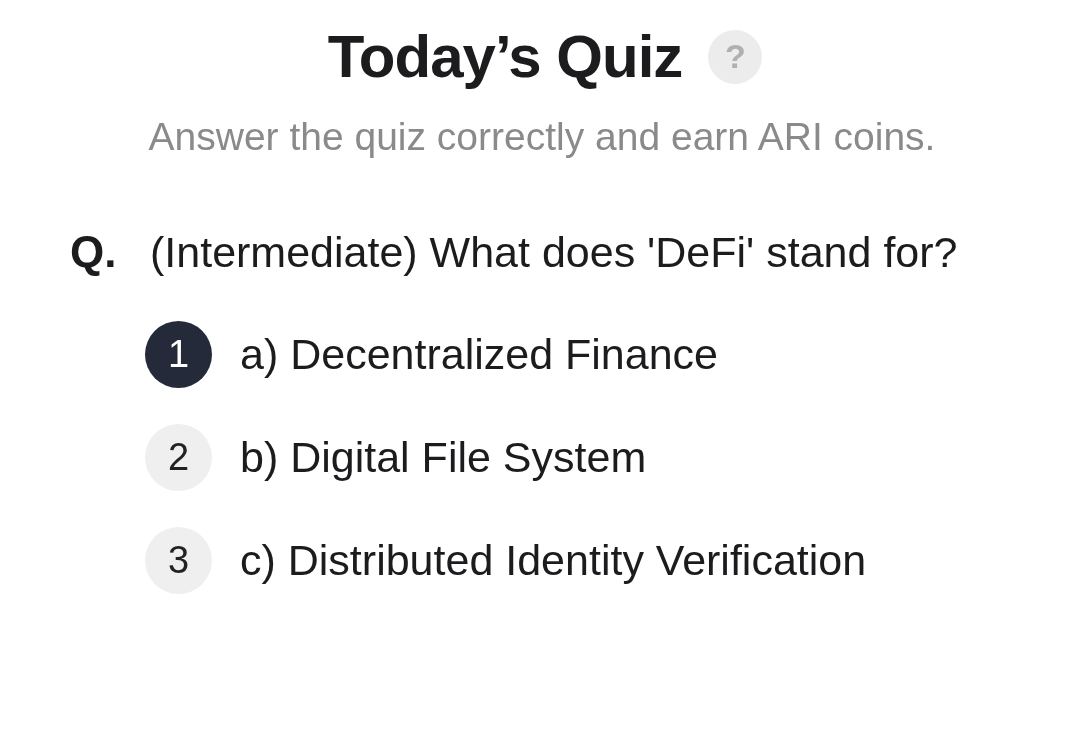 The image size is (1080, 743). Describe the element at coordinates (443, 457) in the screenshot. I see `option-label: b) Digital File System` at that location.